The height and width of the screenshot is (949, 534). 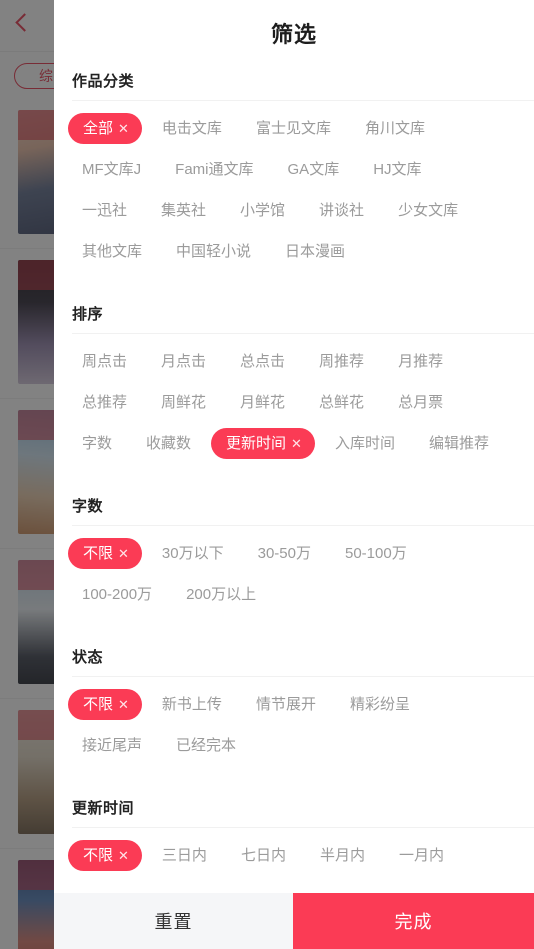 I want to click on filter-tag: 一月内, so click(x=421, y=855).